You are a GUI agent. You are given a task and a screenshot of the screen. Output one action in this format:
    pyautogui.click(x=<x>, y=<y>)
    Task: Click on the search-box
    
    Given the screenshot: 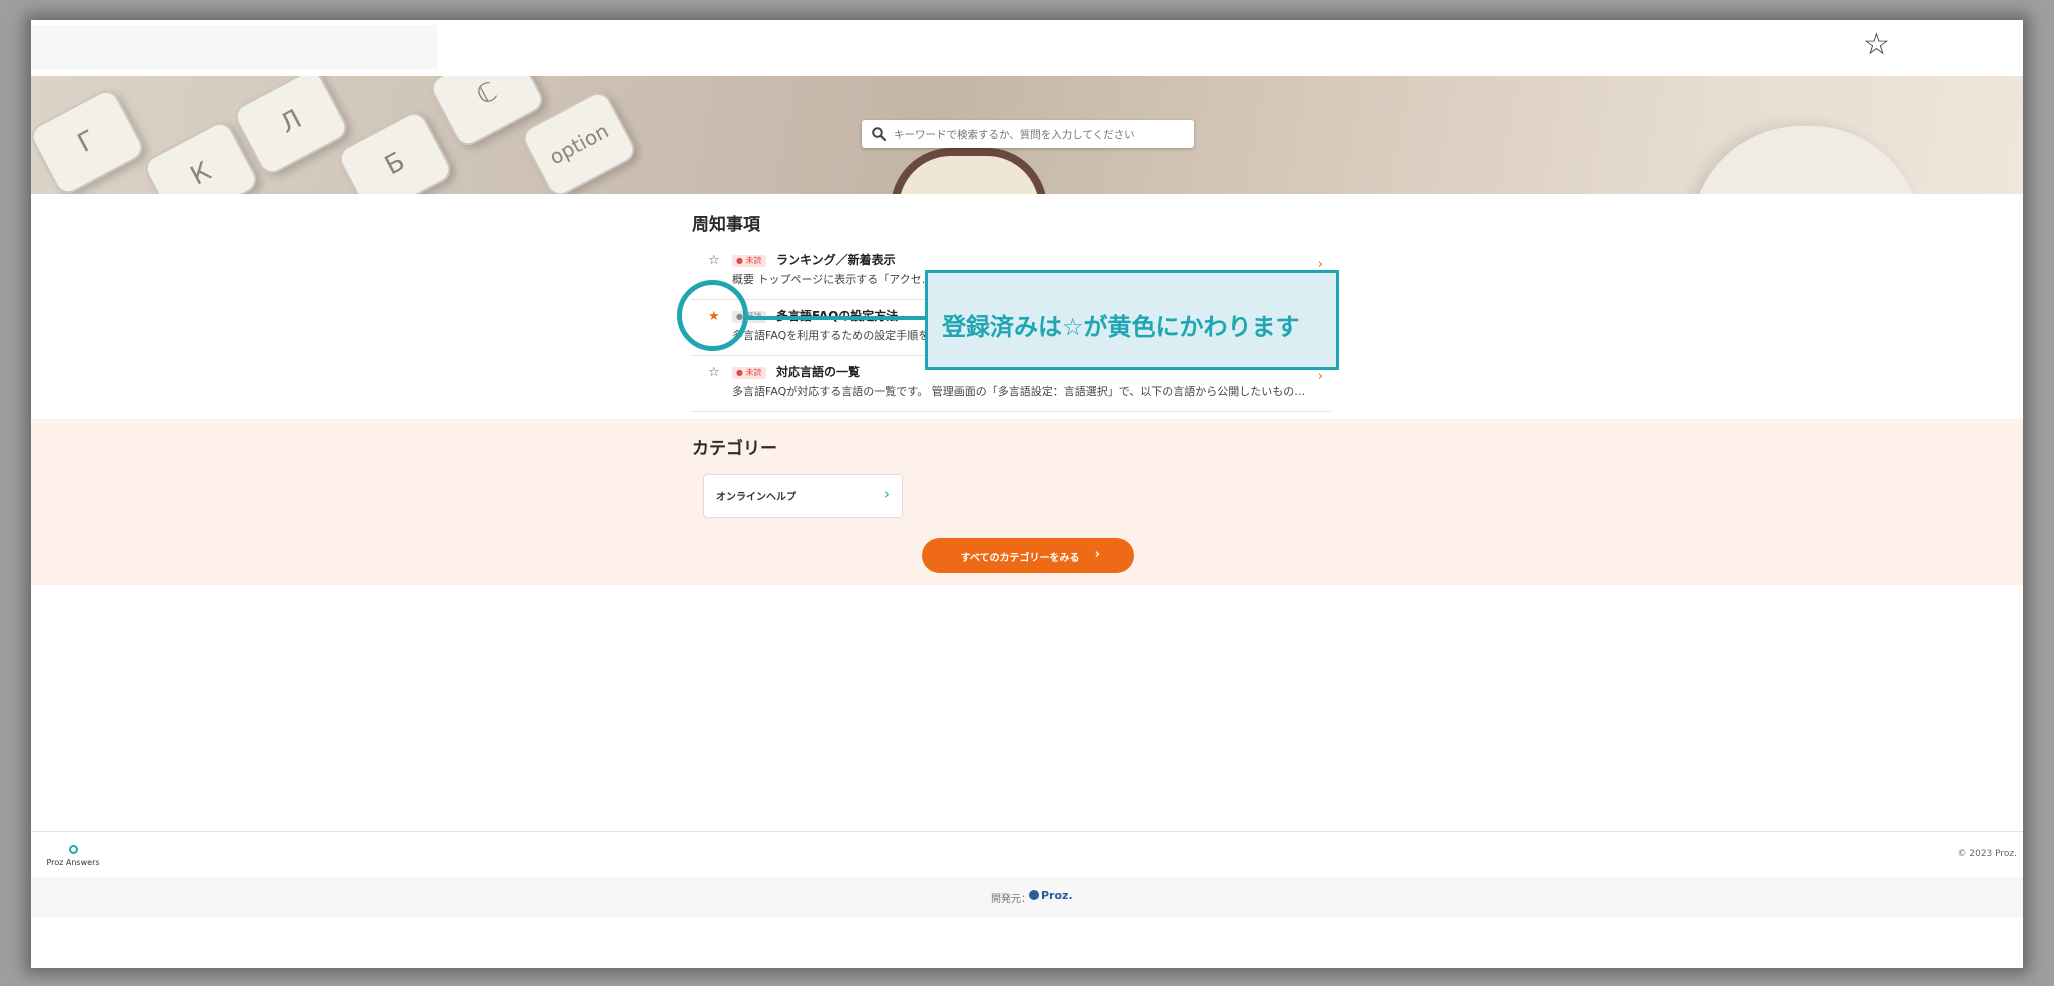 What is the action you would take?
    pyautogui.click(x=1028, y=134)
    